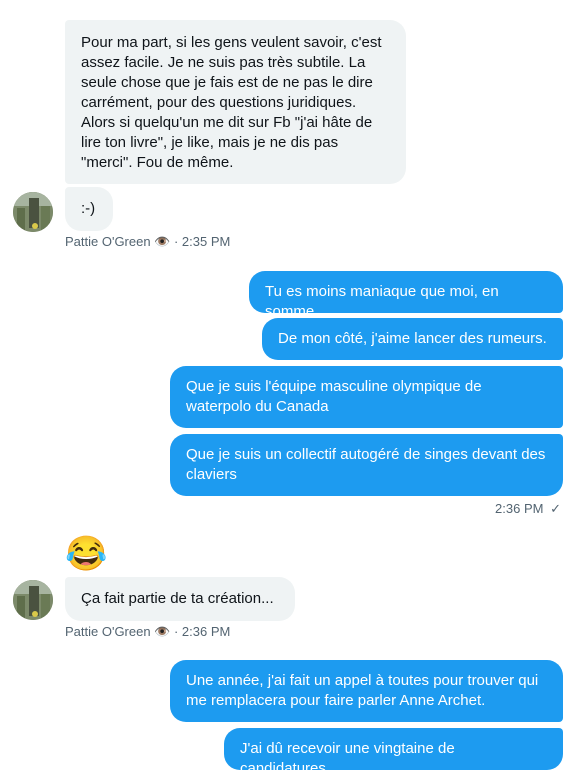 This screenshot has width=571, height=779. I want to click on read-check-icon: ✓, so click(555, 508).